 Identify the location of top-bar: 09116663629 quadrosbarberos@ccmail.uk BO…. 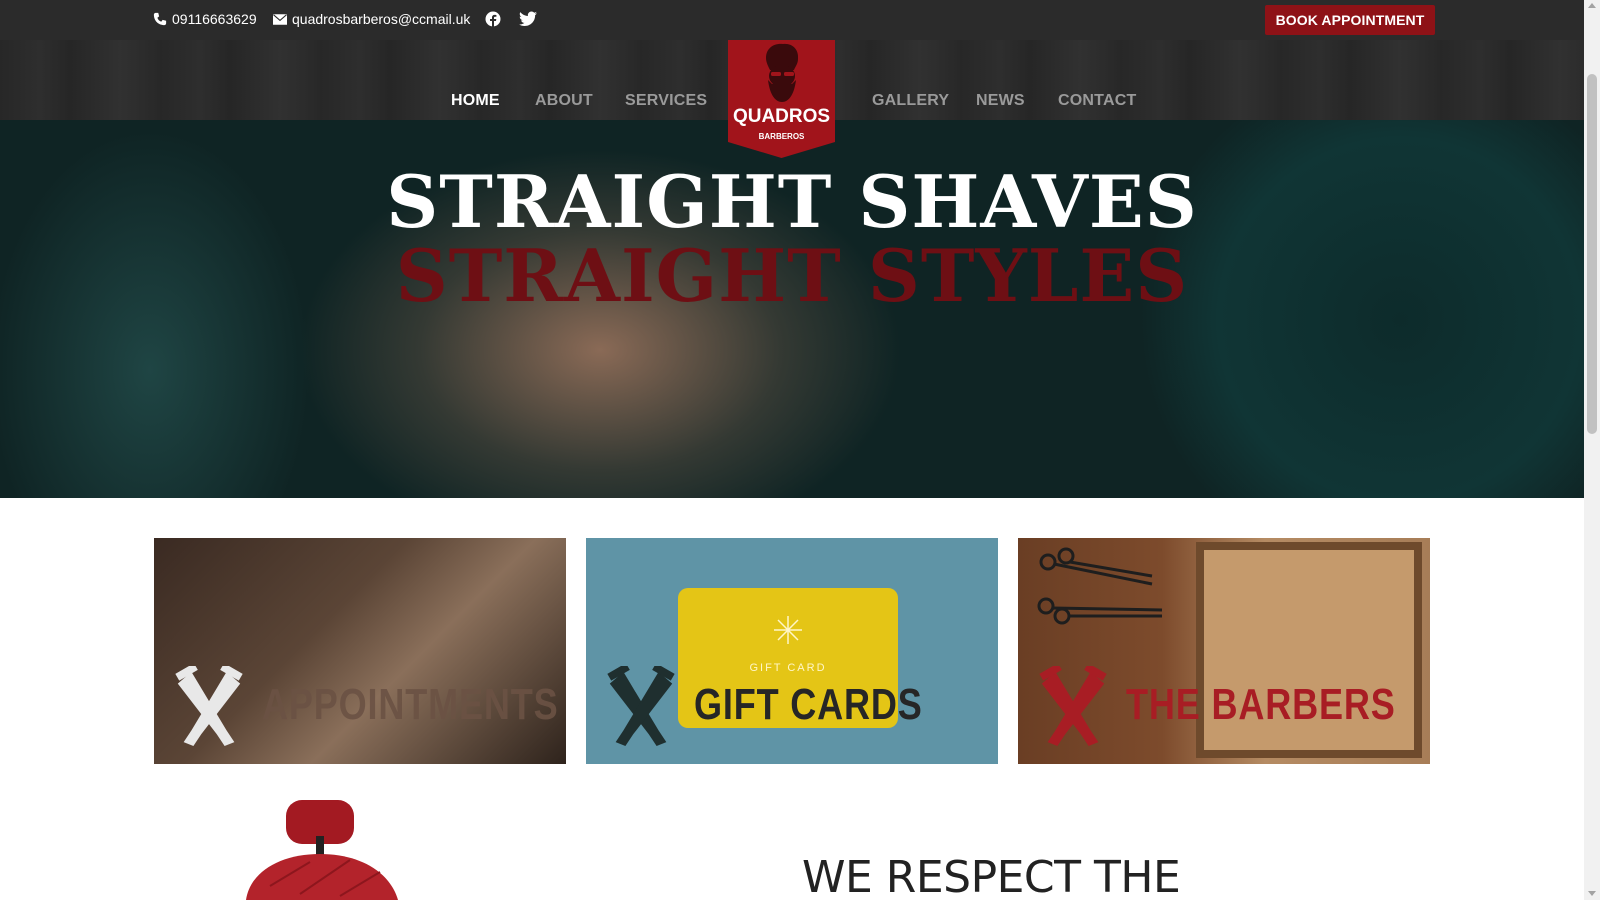
(792, 20).